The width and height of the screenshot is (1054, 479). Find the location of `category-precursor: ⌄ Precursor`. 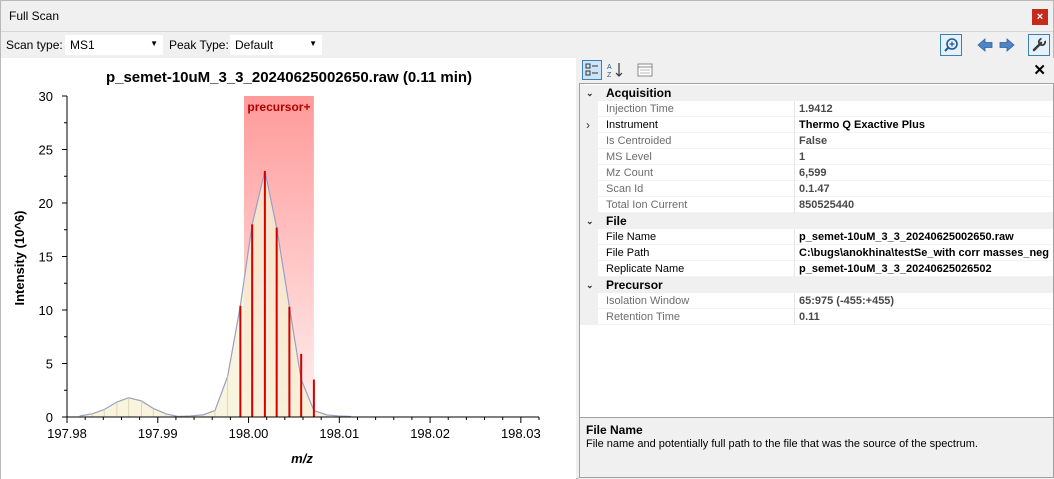

category-precursor: ⌄ Precursor is located at coordinates (816, 285).